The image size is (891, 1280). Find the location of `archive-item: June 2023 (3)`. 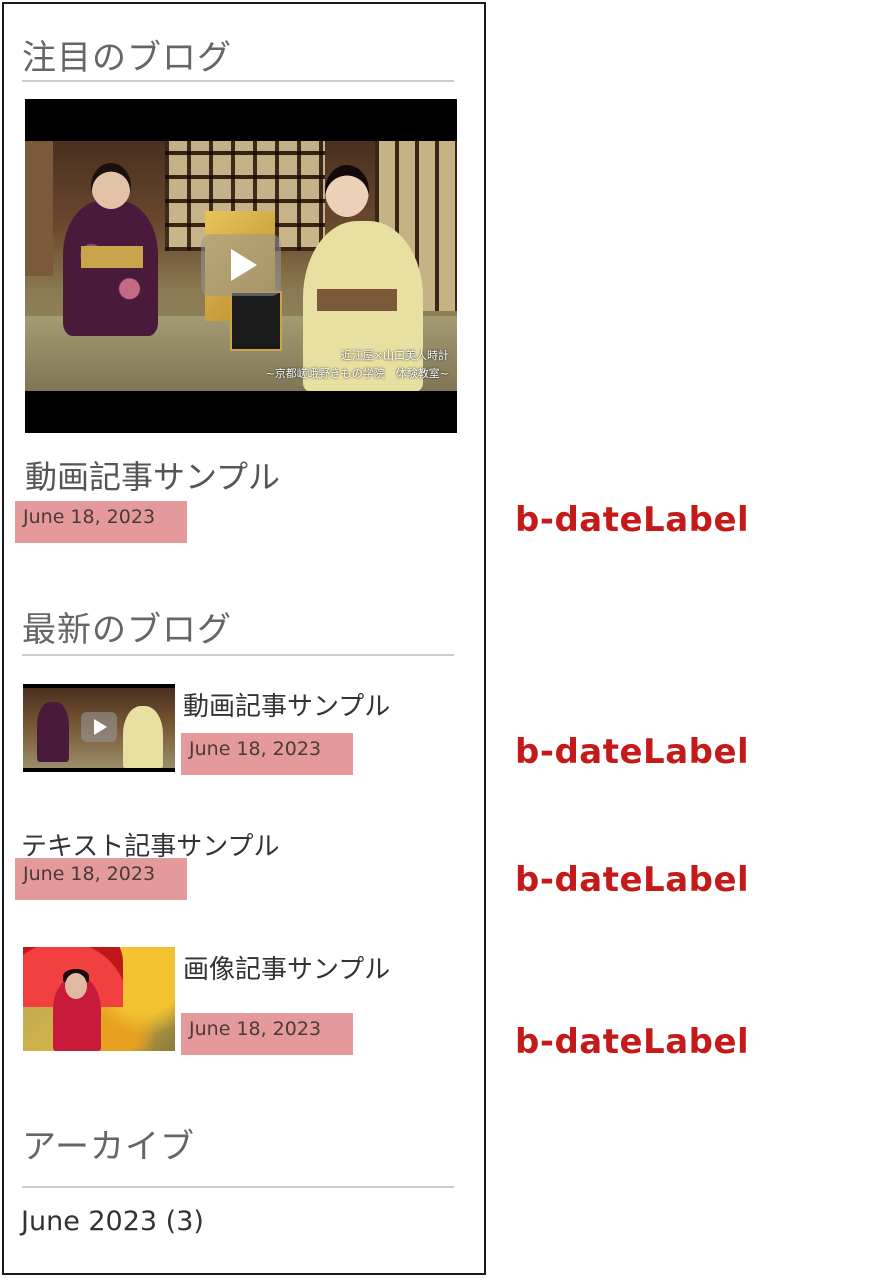

archive-item: June 2023 (3) is located at coordinates (112, 1221).